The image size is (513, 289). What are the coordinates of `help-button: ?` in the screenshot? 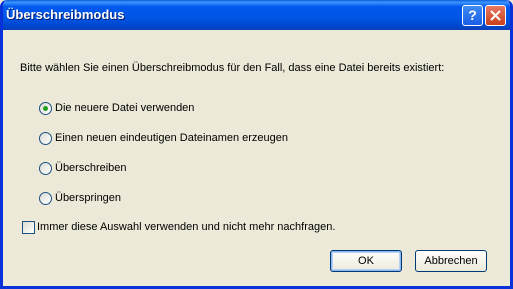 It's located at (472, 15).